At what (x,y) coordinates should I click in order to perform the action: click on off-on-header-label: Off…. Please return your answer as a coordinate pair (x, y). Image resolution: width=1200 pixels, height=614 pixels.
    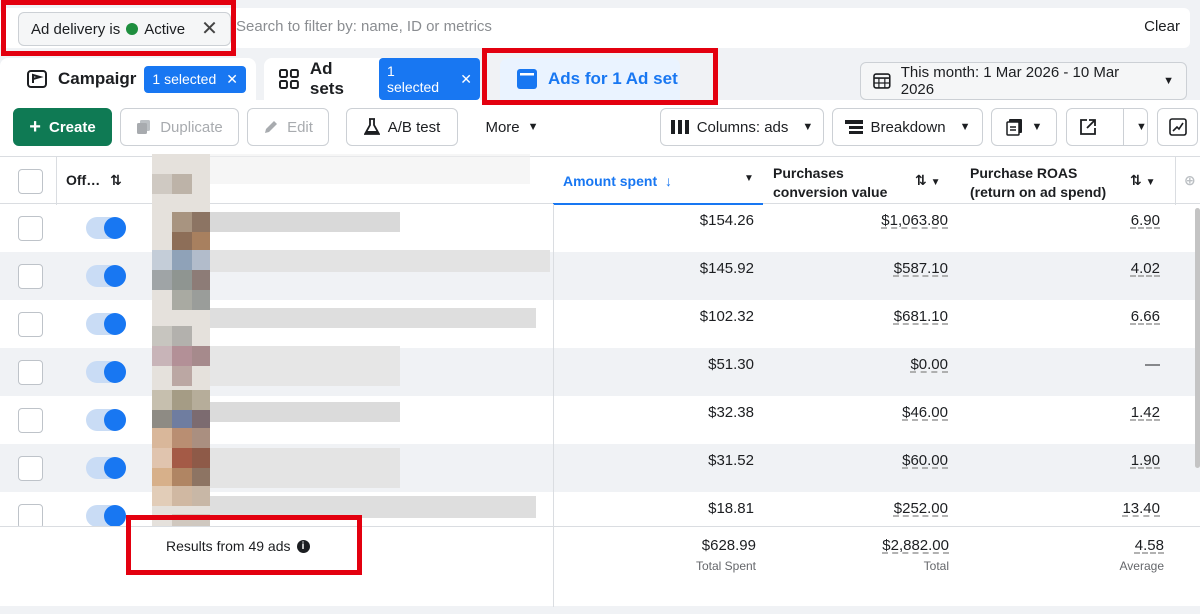
    Looking at the image, I should click on (83, 180).